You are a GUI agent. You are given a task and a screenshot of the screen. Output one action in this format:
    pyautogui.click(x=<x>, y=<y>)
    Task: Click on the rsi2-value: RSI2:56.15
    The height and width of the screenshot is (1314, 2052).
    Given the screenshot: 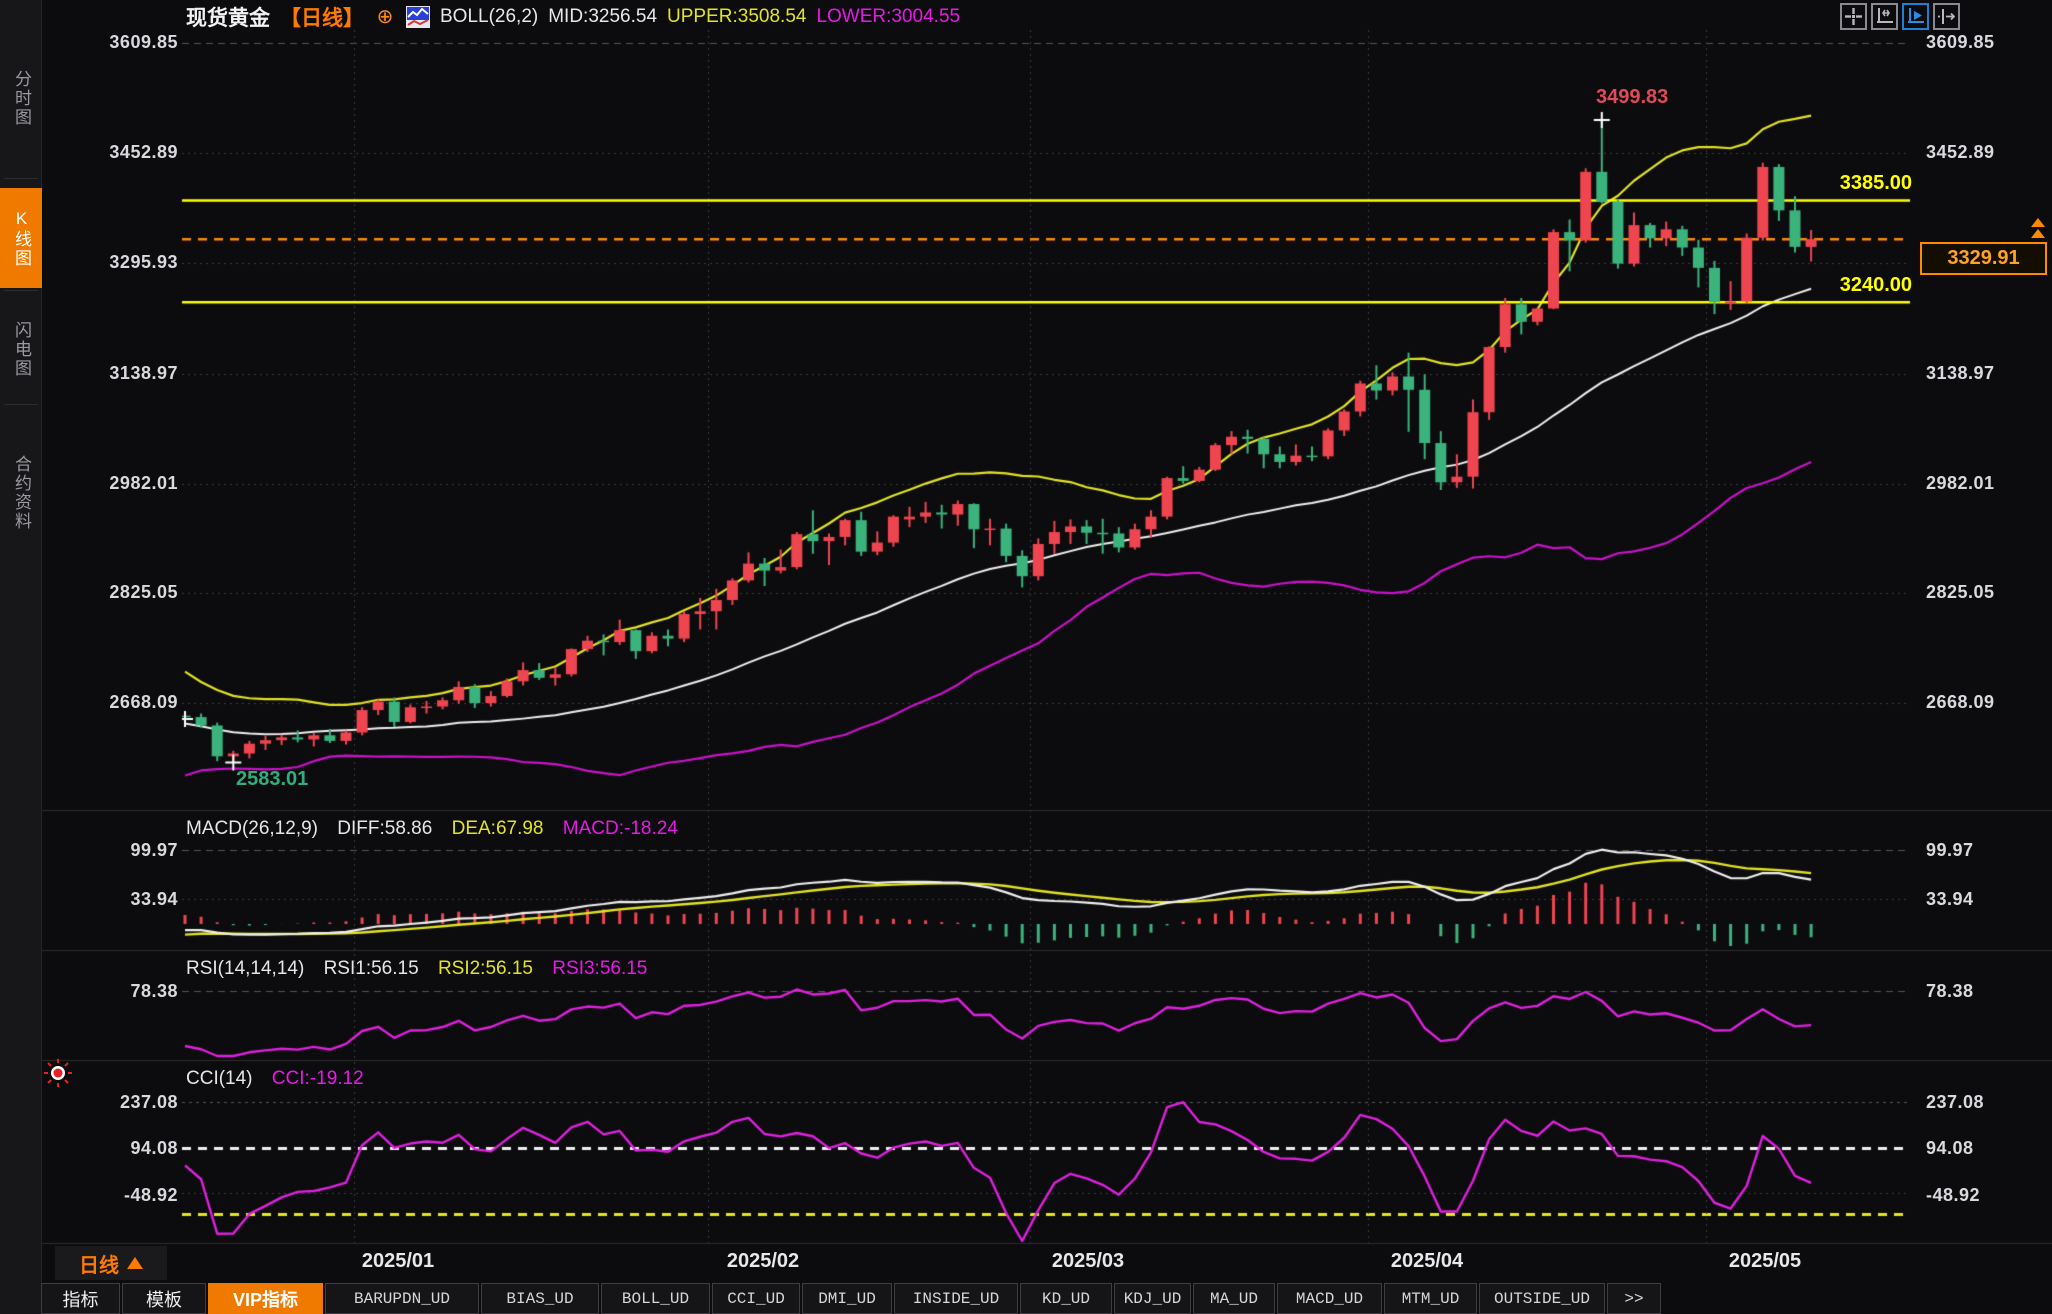 What is the action you would take?
    pyautogui.click(x=485, y=968)
    